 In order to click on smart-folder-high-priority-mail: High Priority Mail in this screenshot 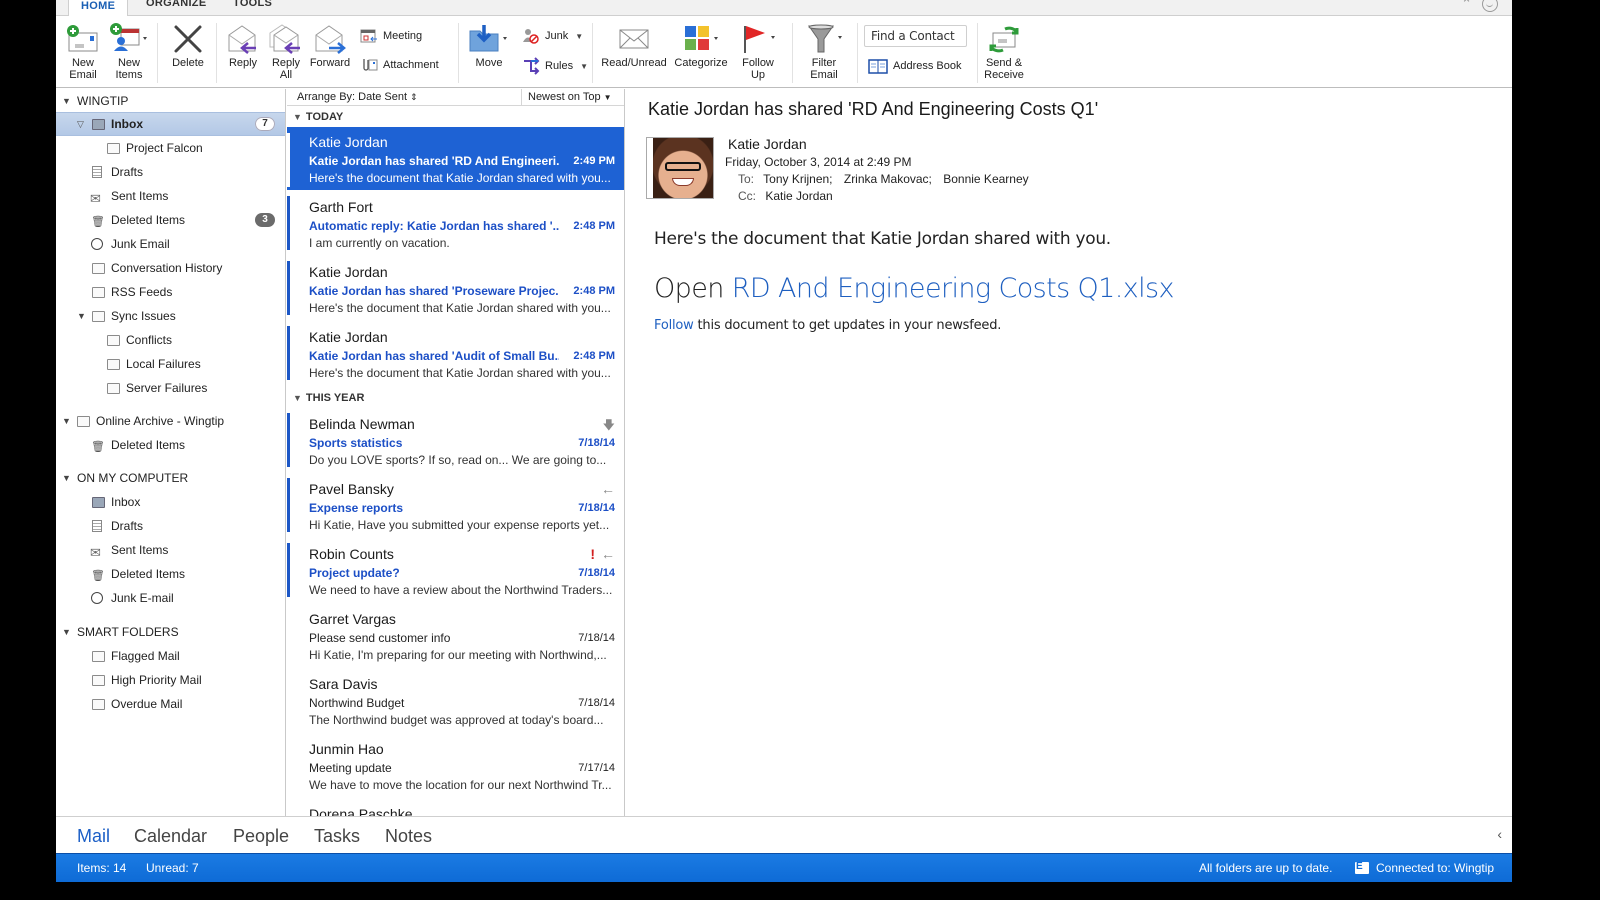, I will do `click(170, 680)`.